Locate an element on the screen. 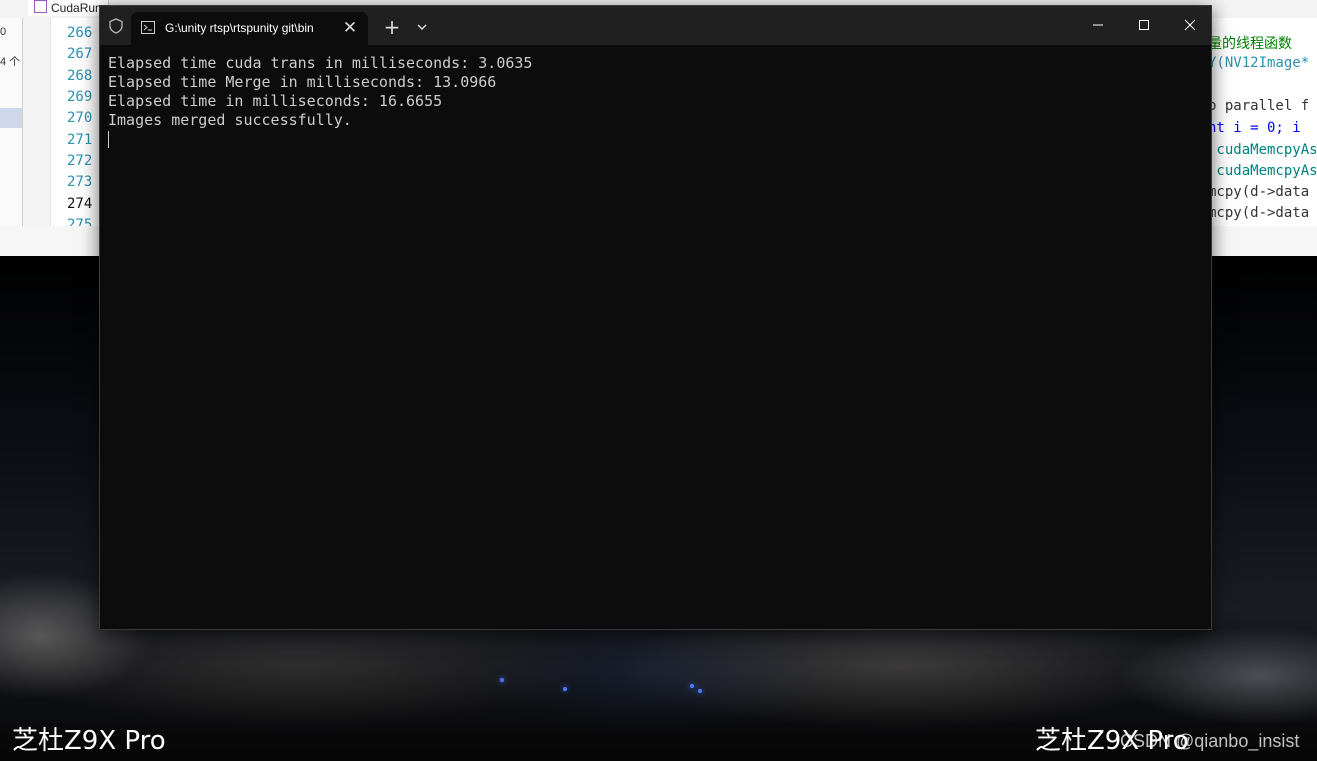  tab-title: G:\unity rtsp\rtspunity git\bin is located at coordinates (239, 28).